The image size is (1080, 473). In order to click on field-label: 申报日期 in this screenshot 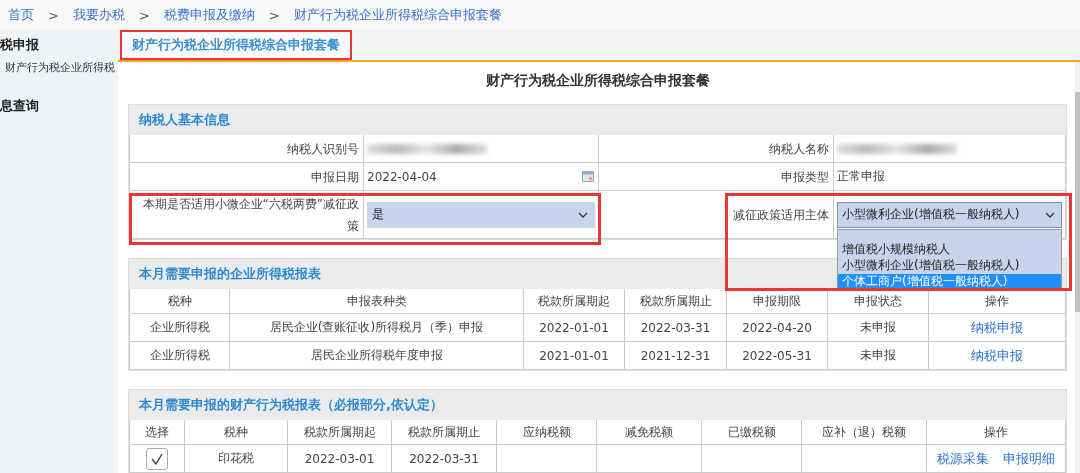, I will do `click(247, 177)`.